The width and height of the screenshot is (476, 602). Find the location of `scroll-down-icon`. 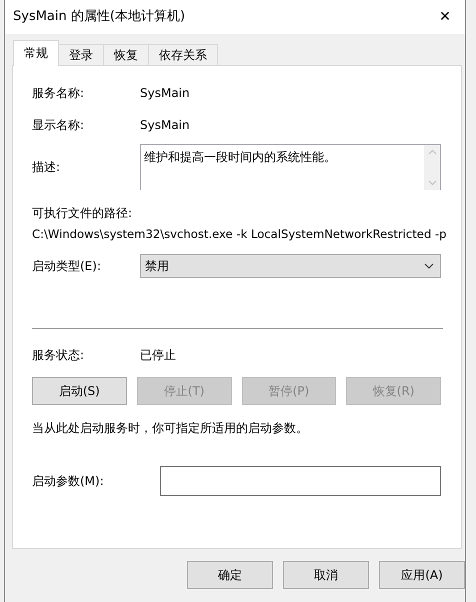

scroll-down-icon is located at coordinates (432, 183).